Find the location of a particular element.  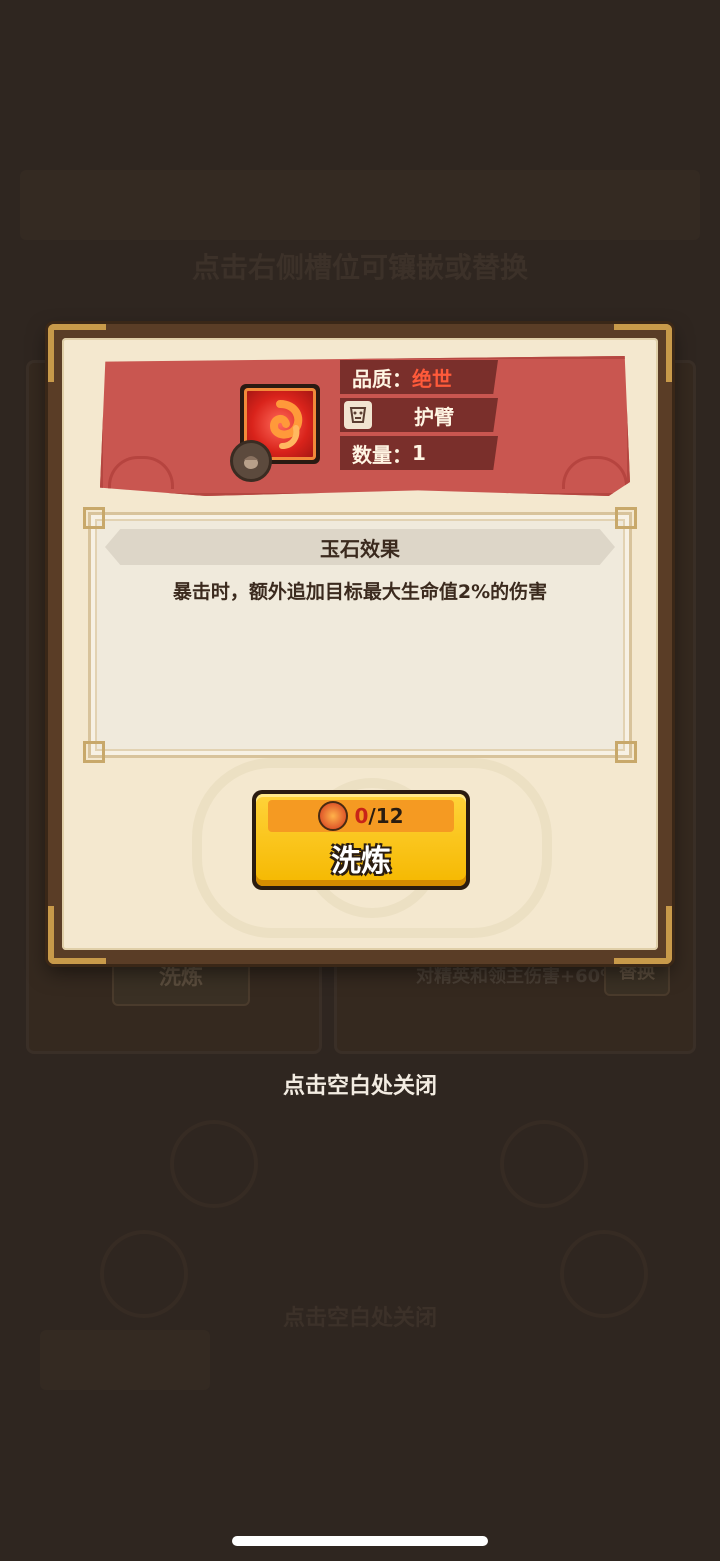

refine-label: 洗炼 is located at coordinates (361, 861).